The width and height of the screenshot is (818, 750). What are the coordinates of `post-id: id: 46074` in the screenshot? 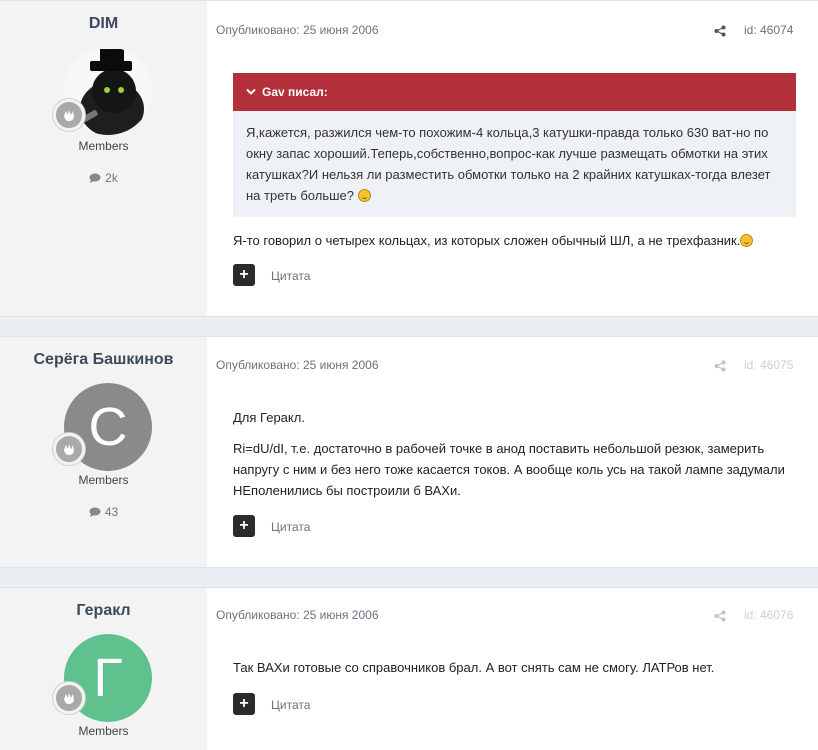 It's located at (768, 30).